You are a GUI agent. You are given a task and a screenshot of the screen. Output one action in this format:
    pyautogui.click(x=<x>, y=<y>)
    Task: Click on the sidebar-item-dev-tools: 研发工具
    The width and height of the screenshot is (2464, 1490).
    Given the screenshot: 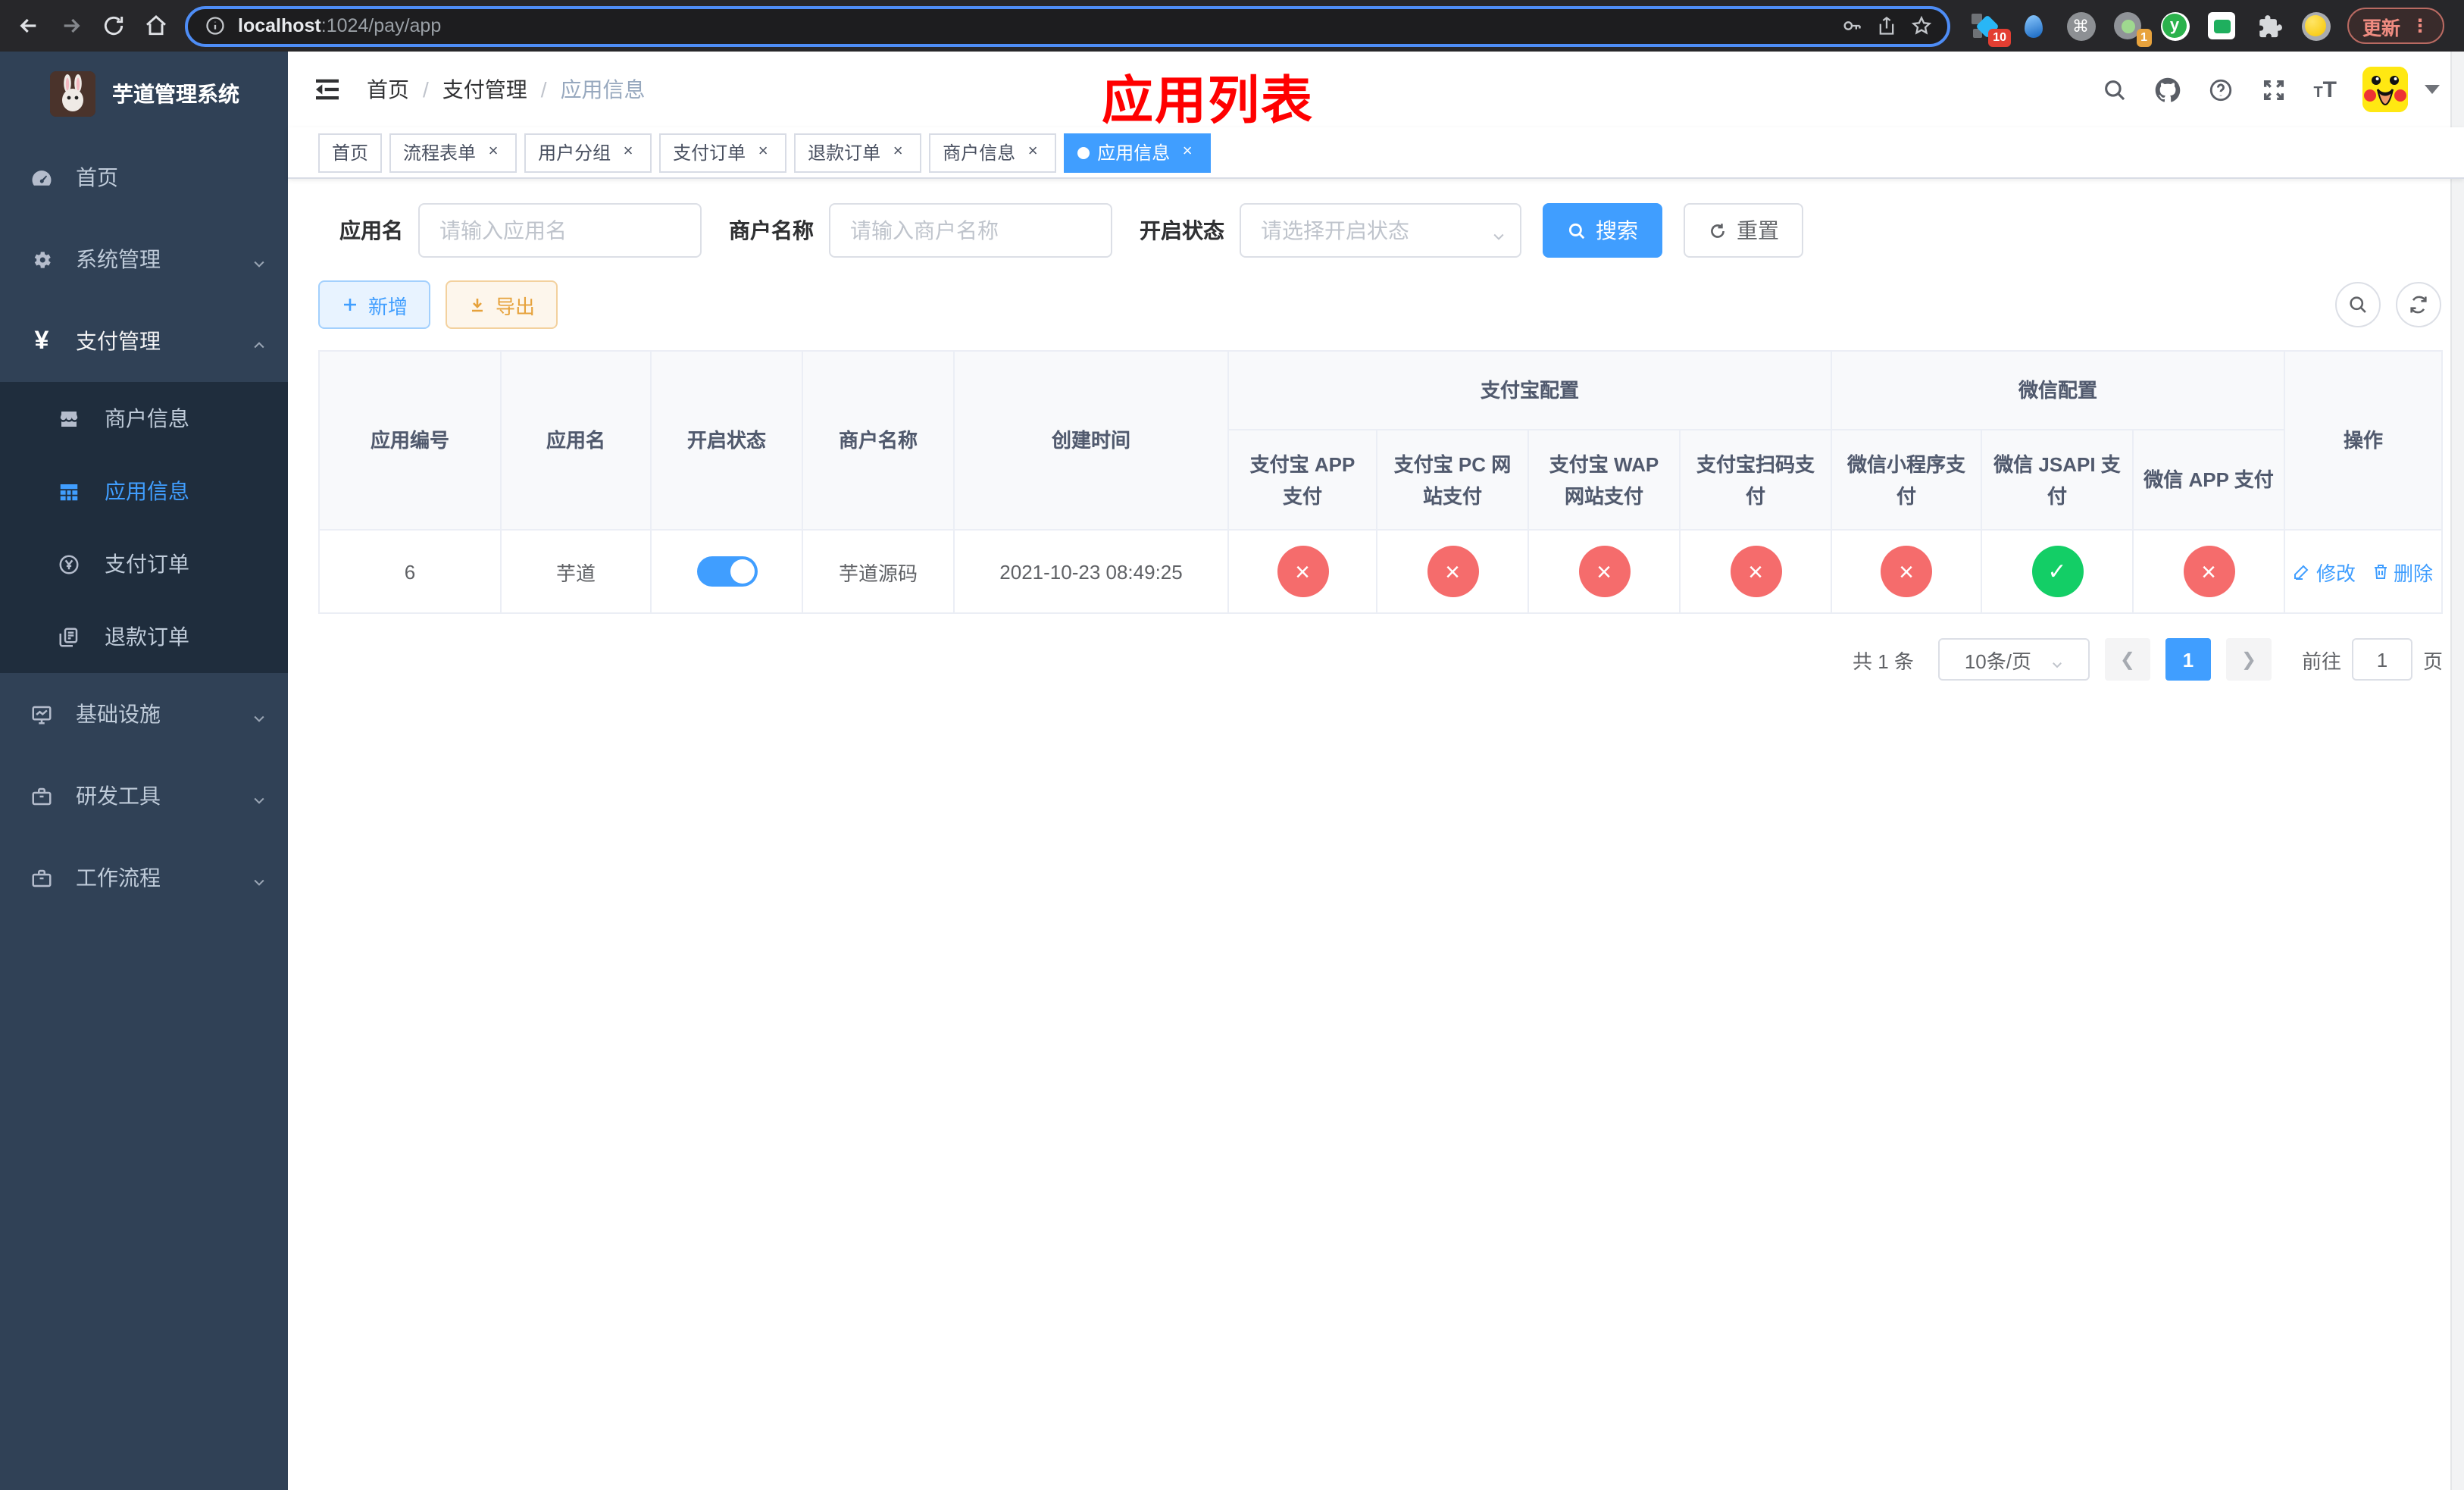 What is the action you would take?
    pyautogui.click(x=144, y=796)
    